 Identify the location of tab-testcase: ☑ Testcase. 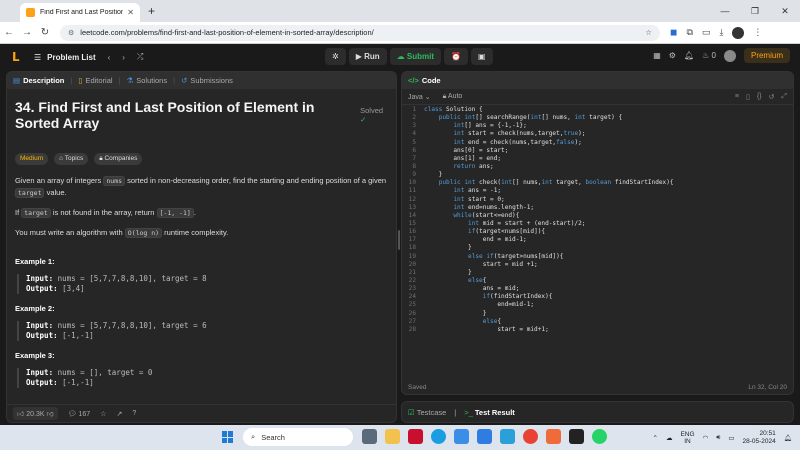
(427, 412).